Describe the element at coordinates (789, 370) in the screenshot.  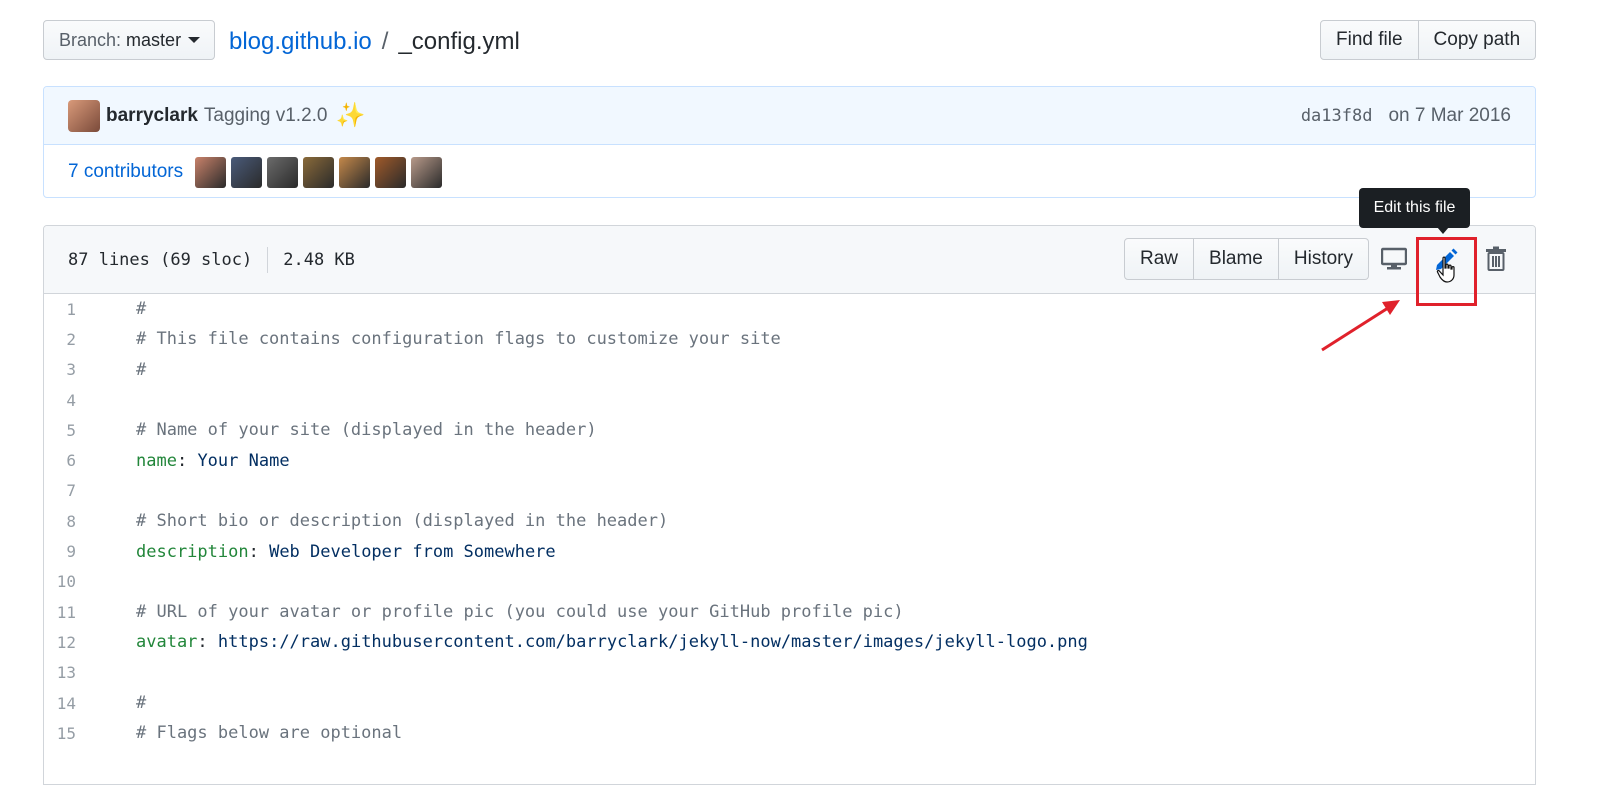
I see `code-line: 3 #` at that location.